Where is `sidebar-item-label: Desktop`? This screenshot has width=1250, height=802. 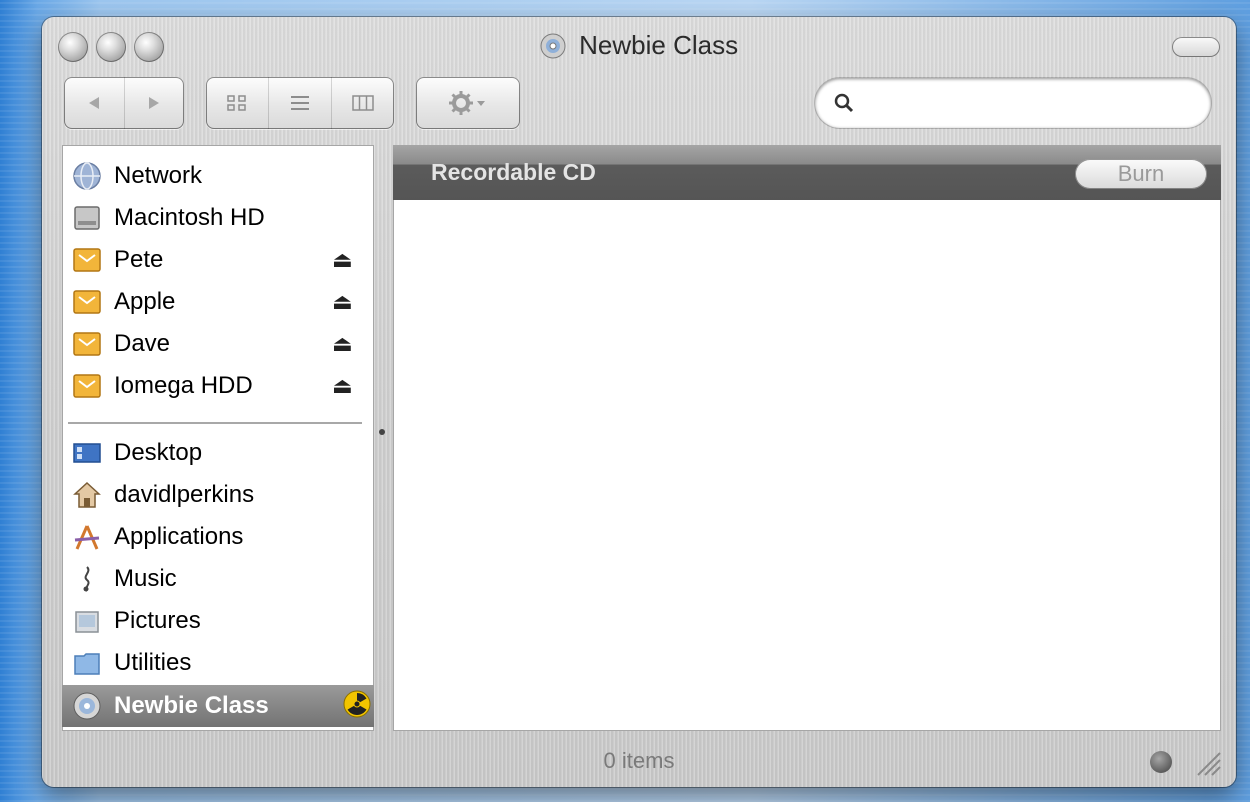
sidebar-item-label: Desktop is located at coordinates (158, 452).